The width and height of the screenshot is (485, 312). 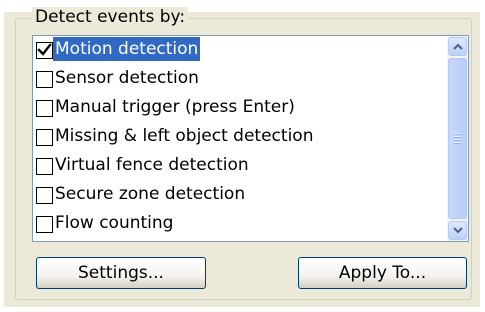 I want to click on virtual-fence-checkbox, so click(x=44, y=166).